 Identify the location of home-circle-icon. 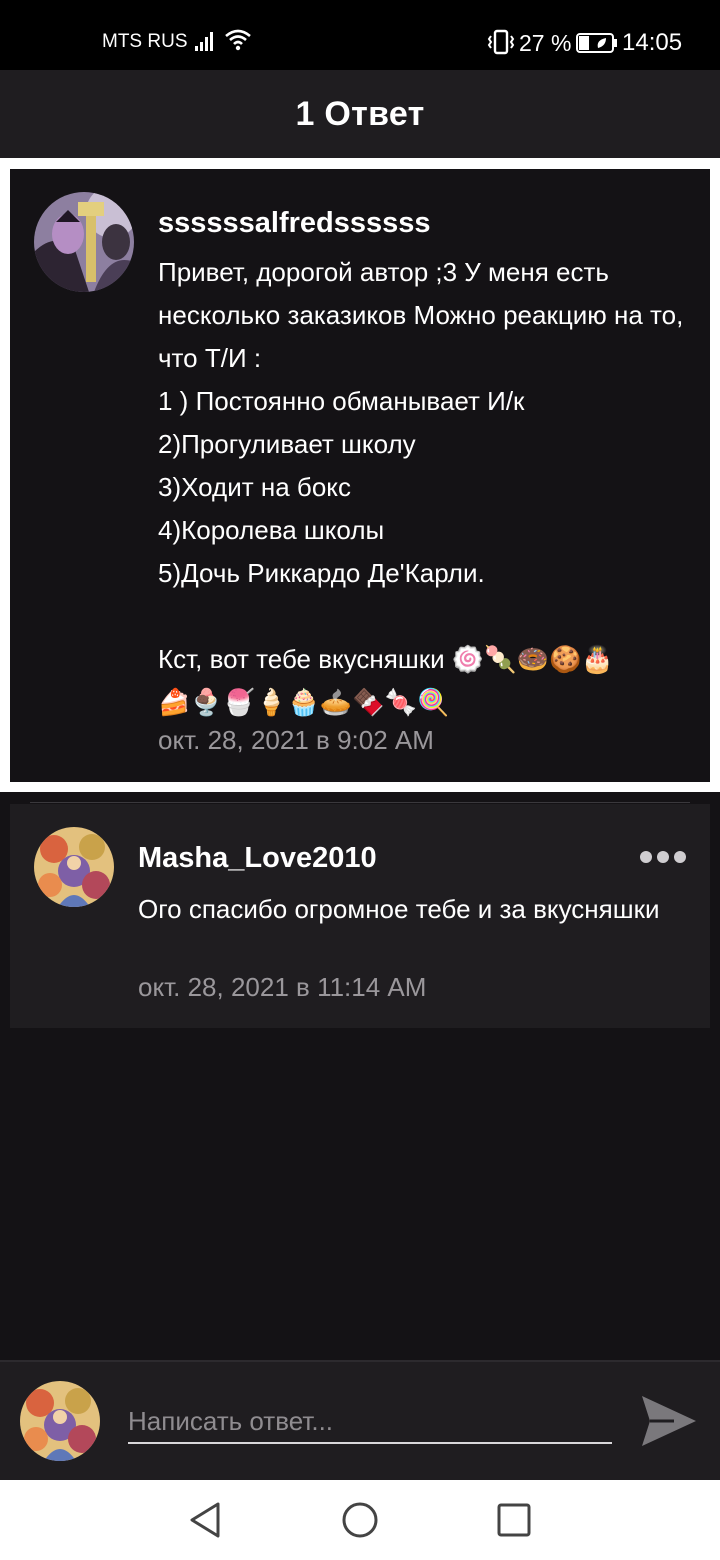
(360, 1520).